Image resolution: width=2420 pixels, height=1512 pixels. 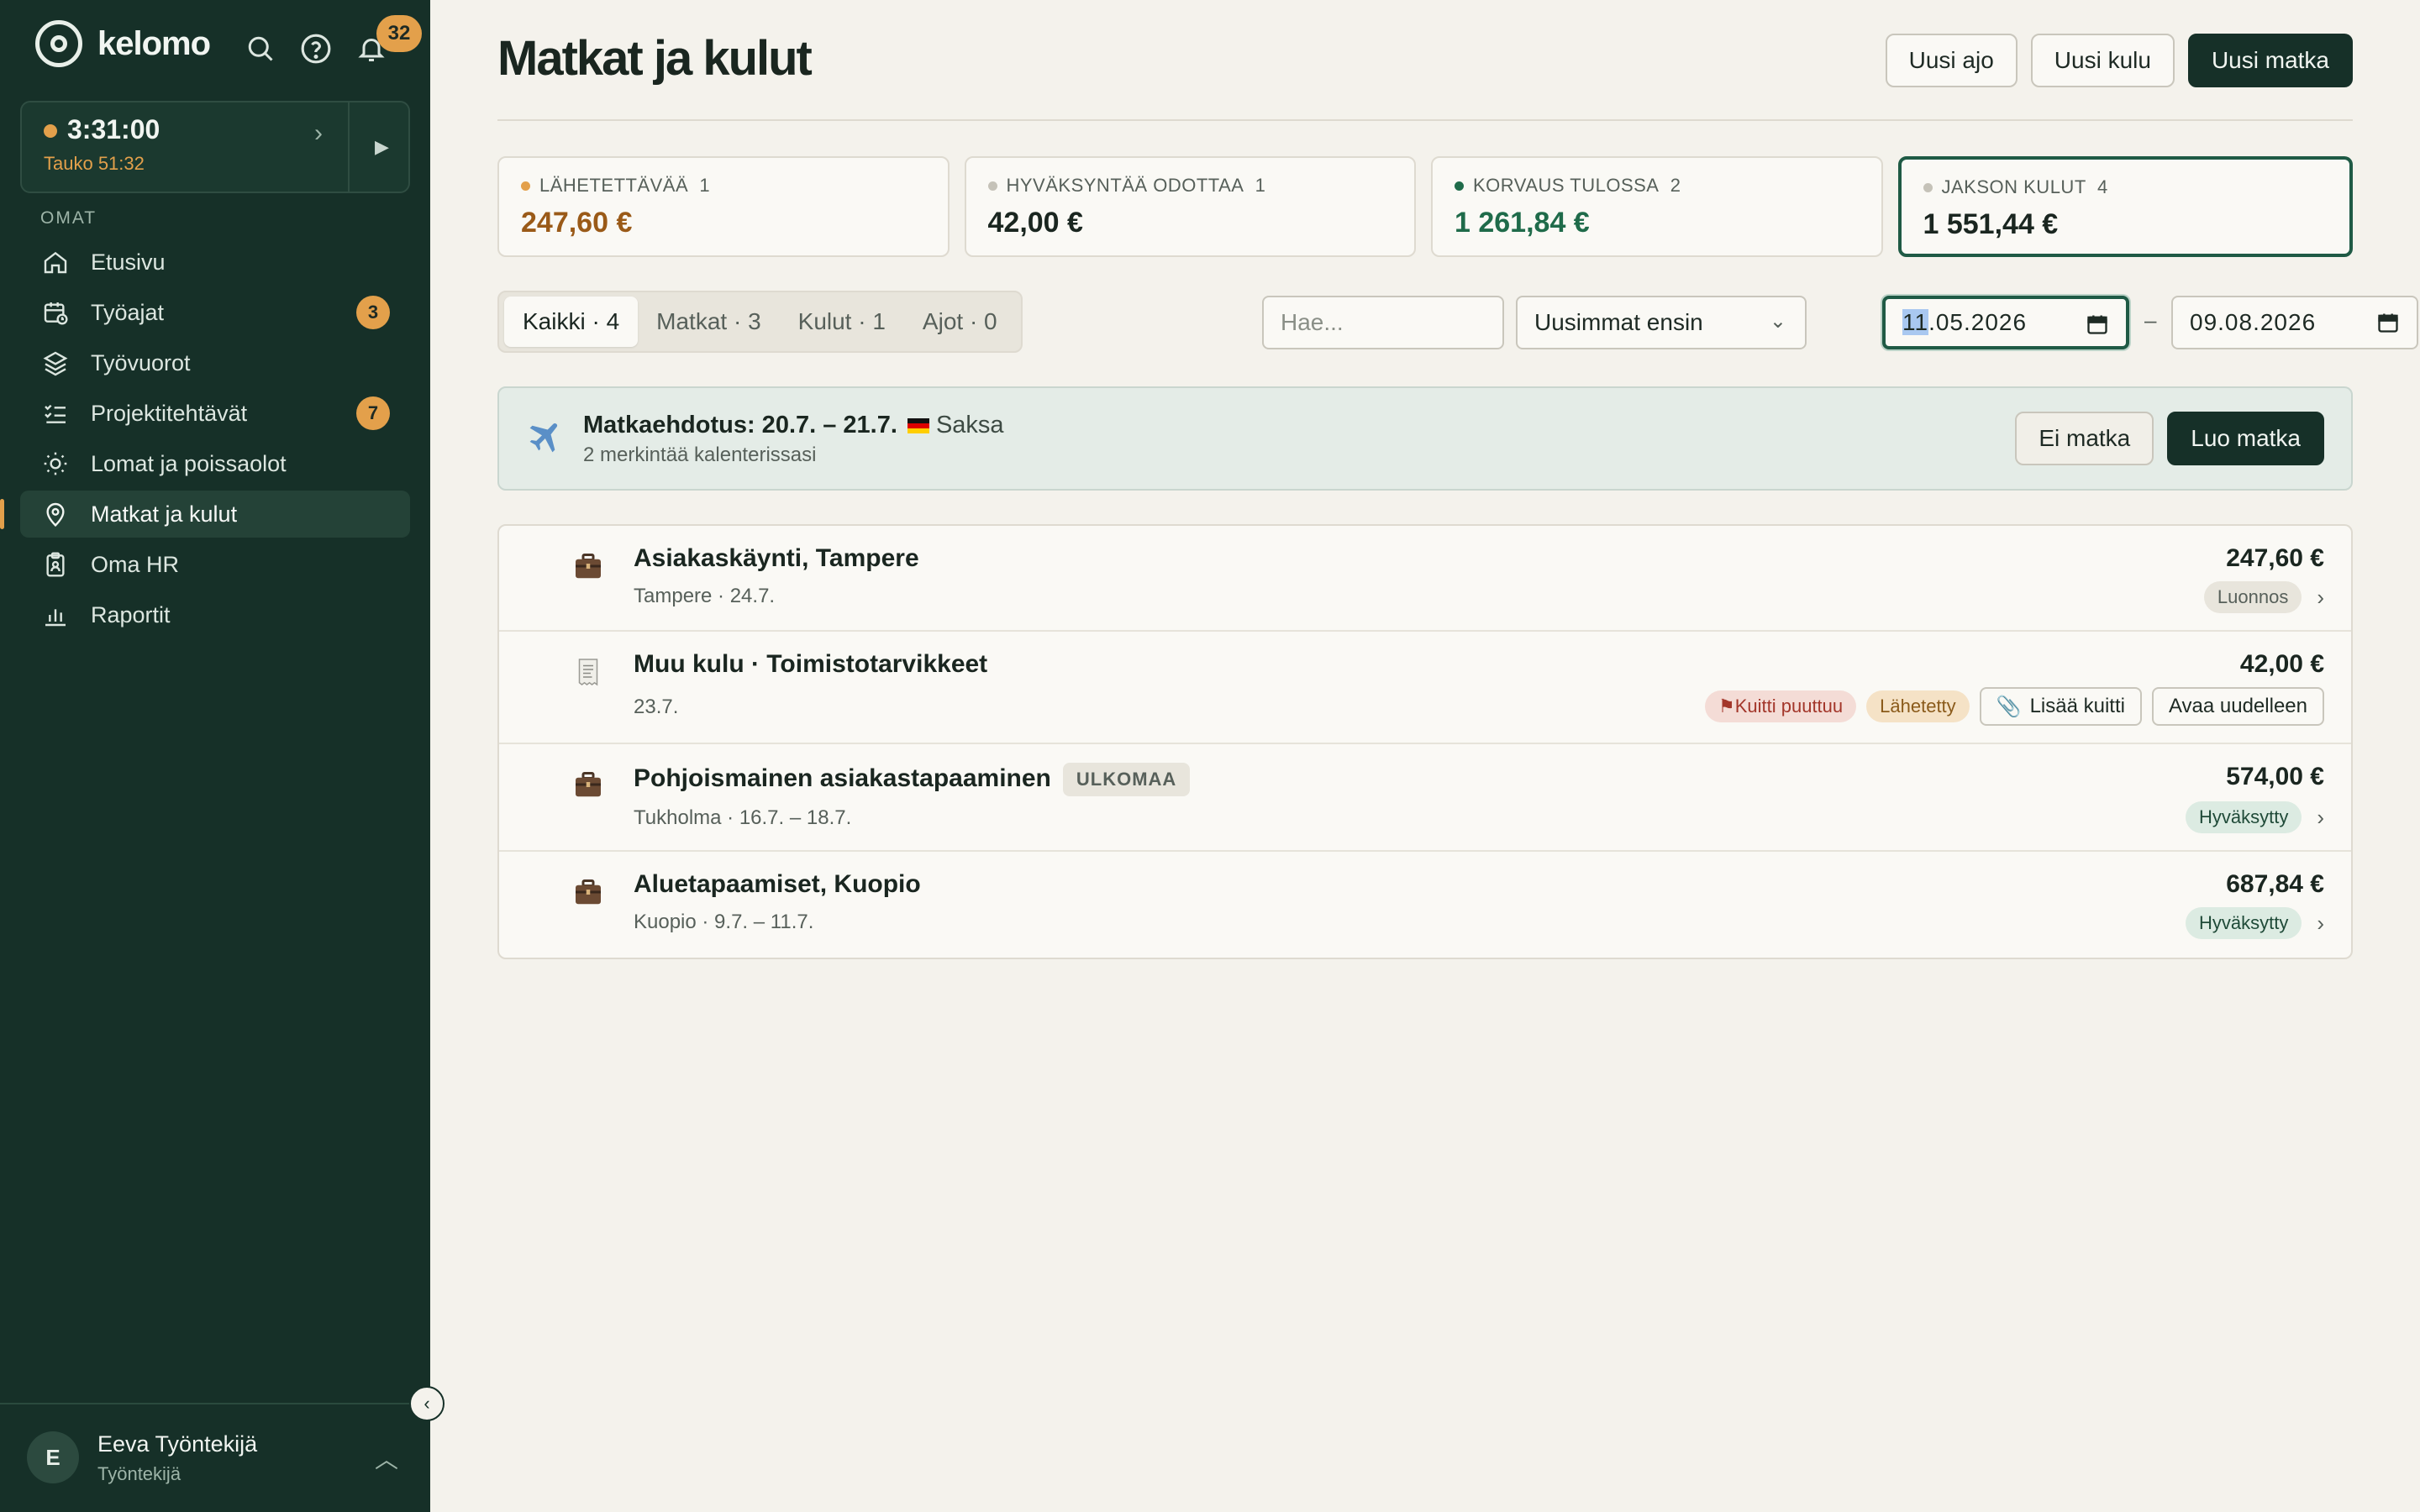 I want to click on map-pin-icon, so click(x=55, y=514).